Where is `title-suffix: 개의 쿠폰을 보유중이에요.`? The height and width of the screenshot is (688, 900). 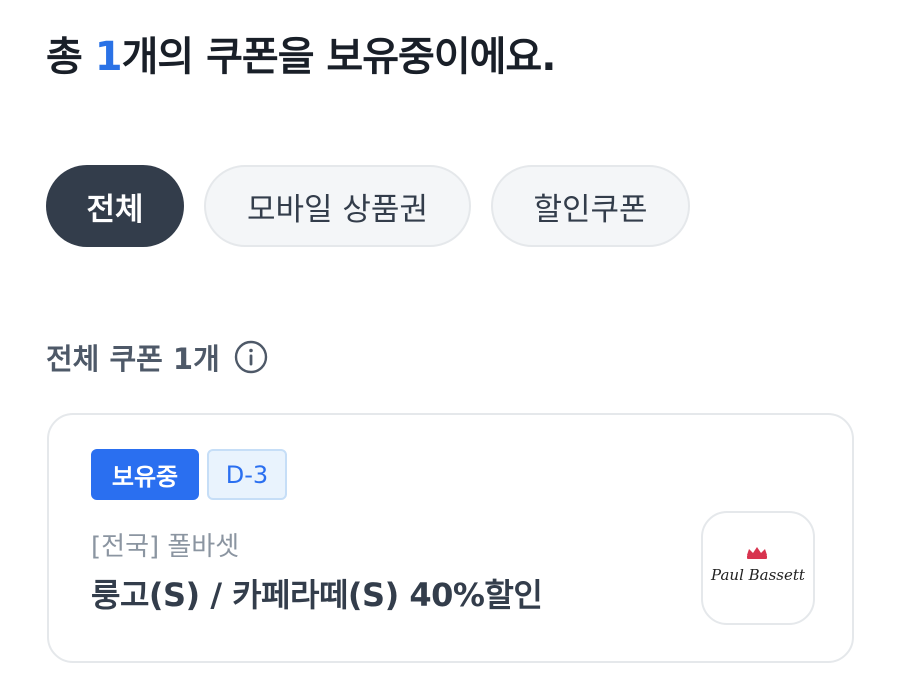
title-suffix: 개의 쿠폰을 보유중이에요. is located at coordinates (339, 57).